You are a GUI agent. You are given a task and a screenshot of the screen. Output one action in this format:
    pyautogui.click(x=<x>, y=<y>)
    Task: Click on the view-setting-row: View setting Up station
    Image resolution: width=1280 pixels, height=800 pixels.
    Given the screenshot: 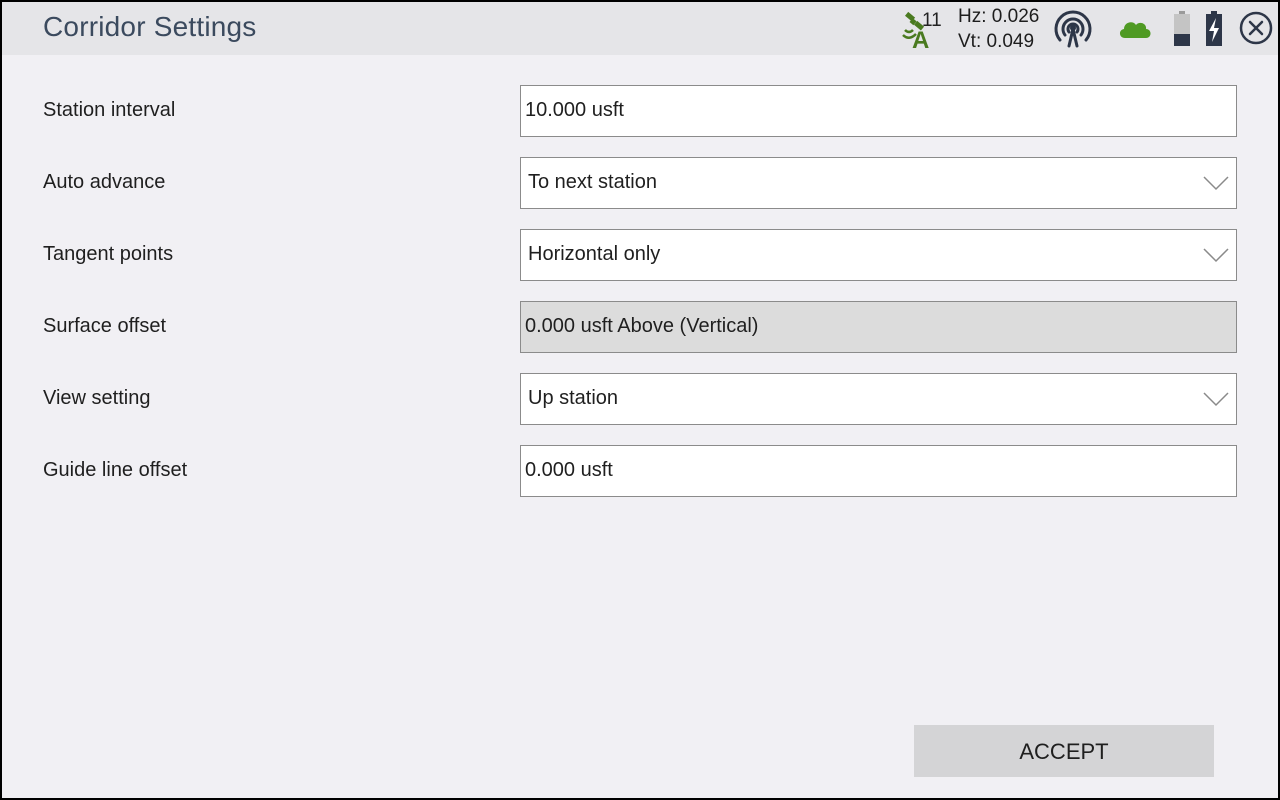 What is the action you would take?
    pyautogui.click(x=640, y=399)
    